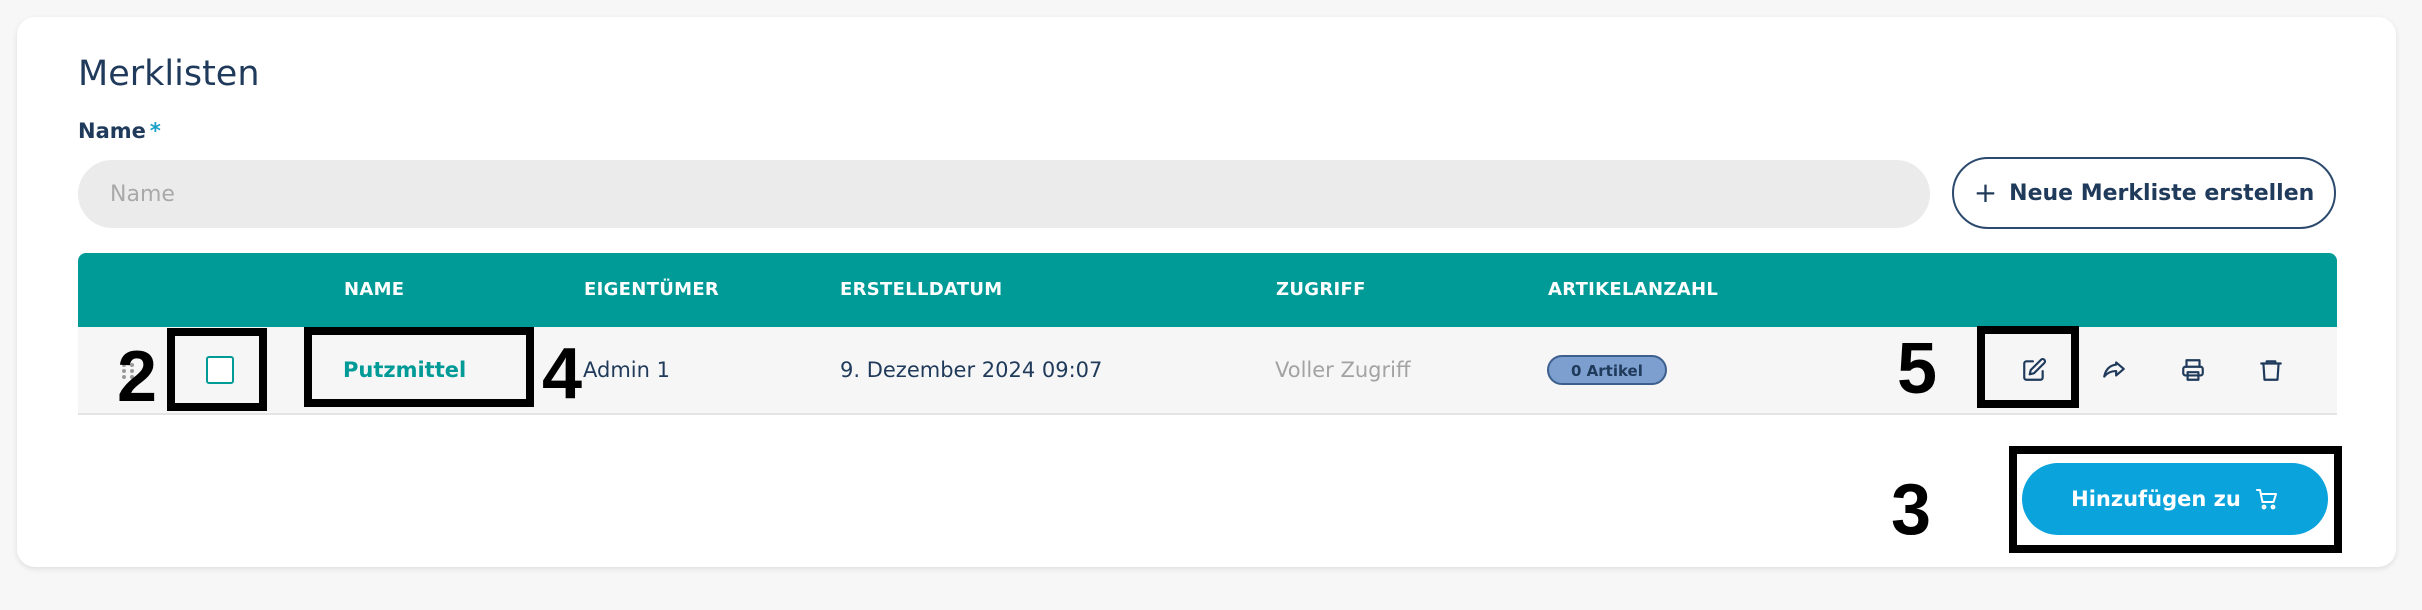 The image size is (2422, 610). Describe the element at coordinates (1911, 510) in the screenshot. I see `annotation-number-3: 3` at that location.